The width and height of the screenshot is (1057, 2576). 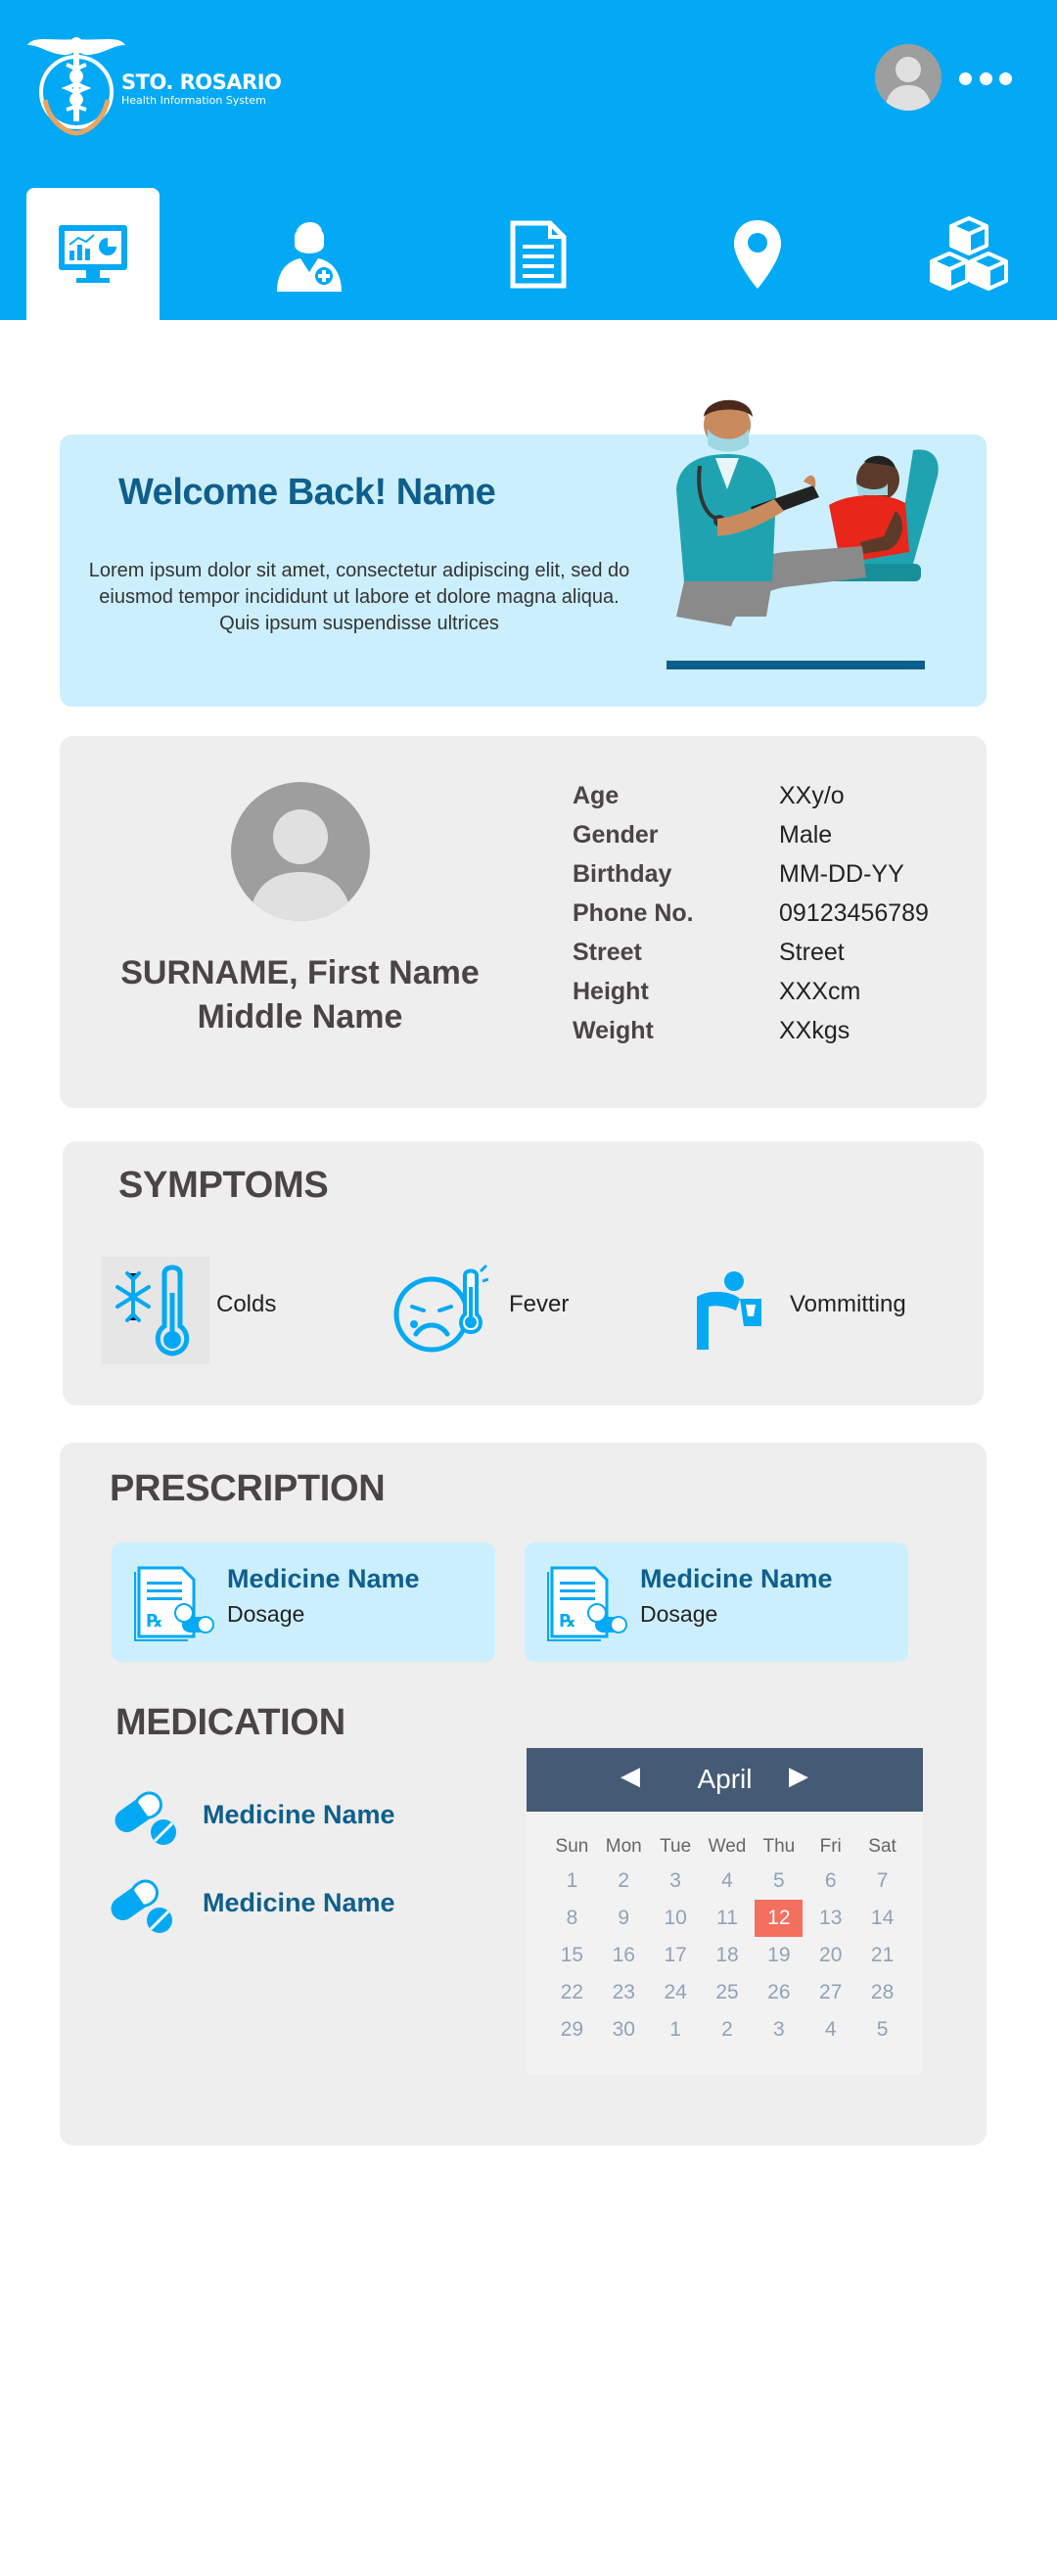 I want to click on app-header: STO. ROSARIO Health Information System, so click(x=528, y=160).